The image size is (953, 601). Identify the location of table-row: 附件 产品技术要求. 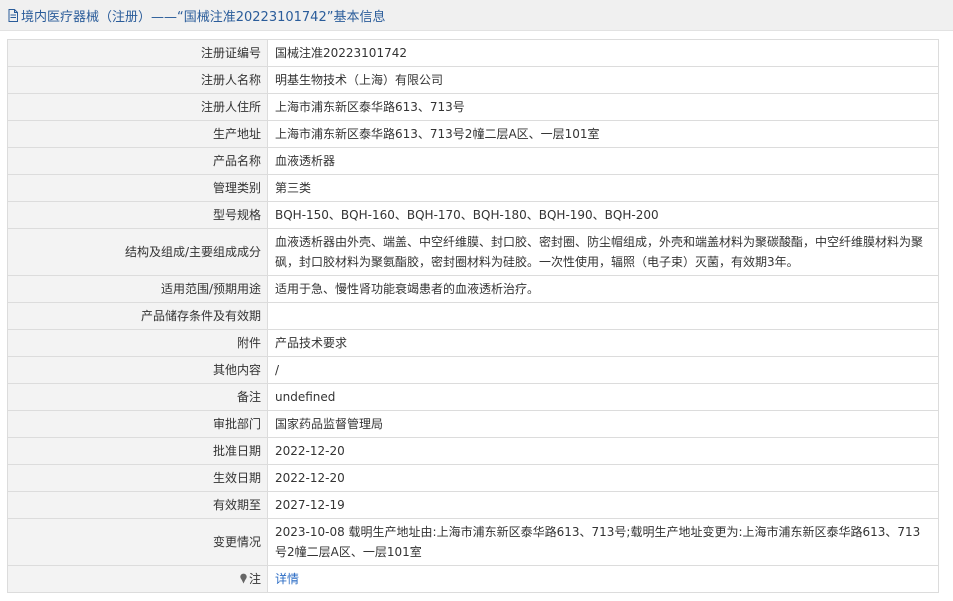
(473, 343).